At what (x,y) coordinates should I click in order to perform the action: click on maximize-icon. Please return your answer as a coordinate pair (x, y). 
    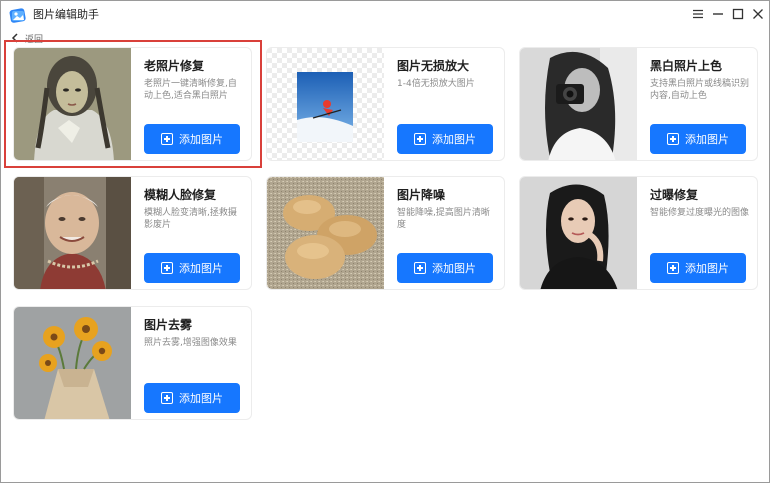
    Looking at the image, I should click on (738, 14).